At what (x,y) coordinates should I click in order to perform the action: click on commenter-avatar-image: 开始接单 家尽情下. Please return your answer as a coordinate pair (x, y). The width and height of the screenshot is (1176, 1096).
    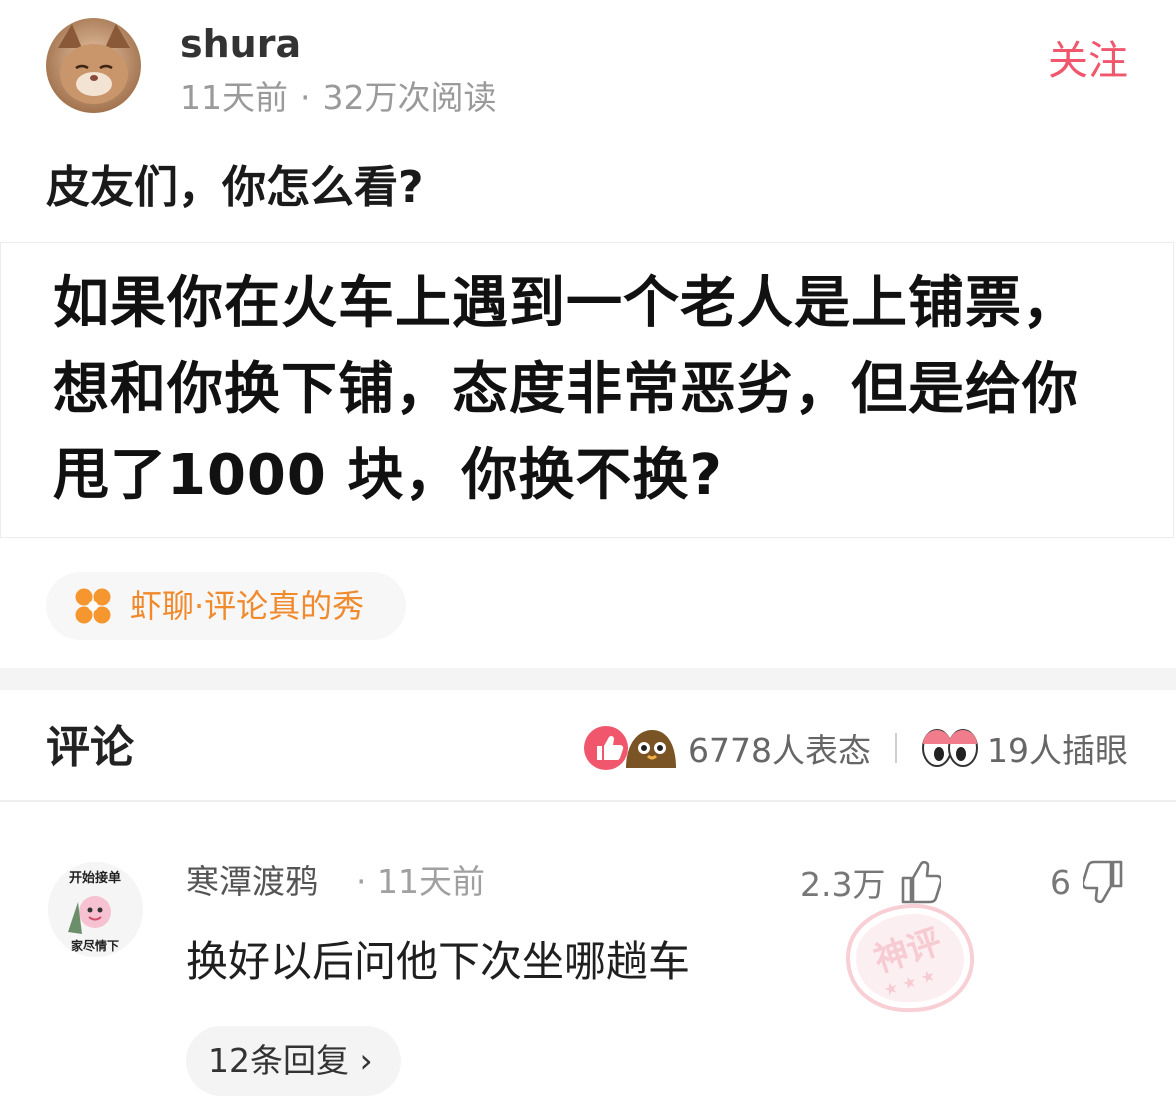
    Looking at the image, I should click on (95, 909).